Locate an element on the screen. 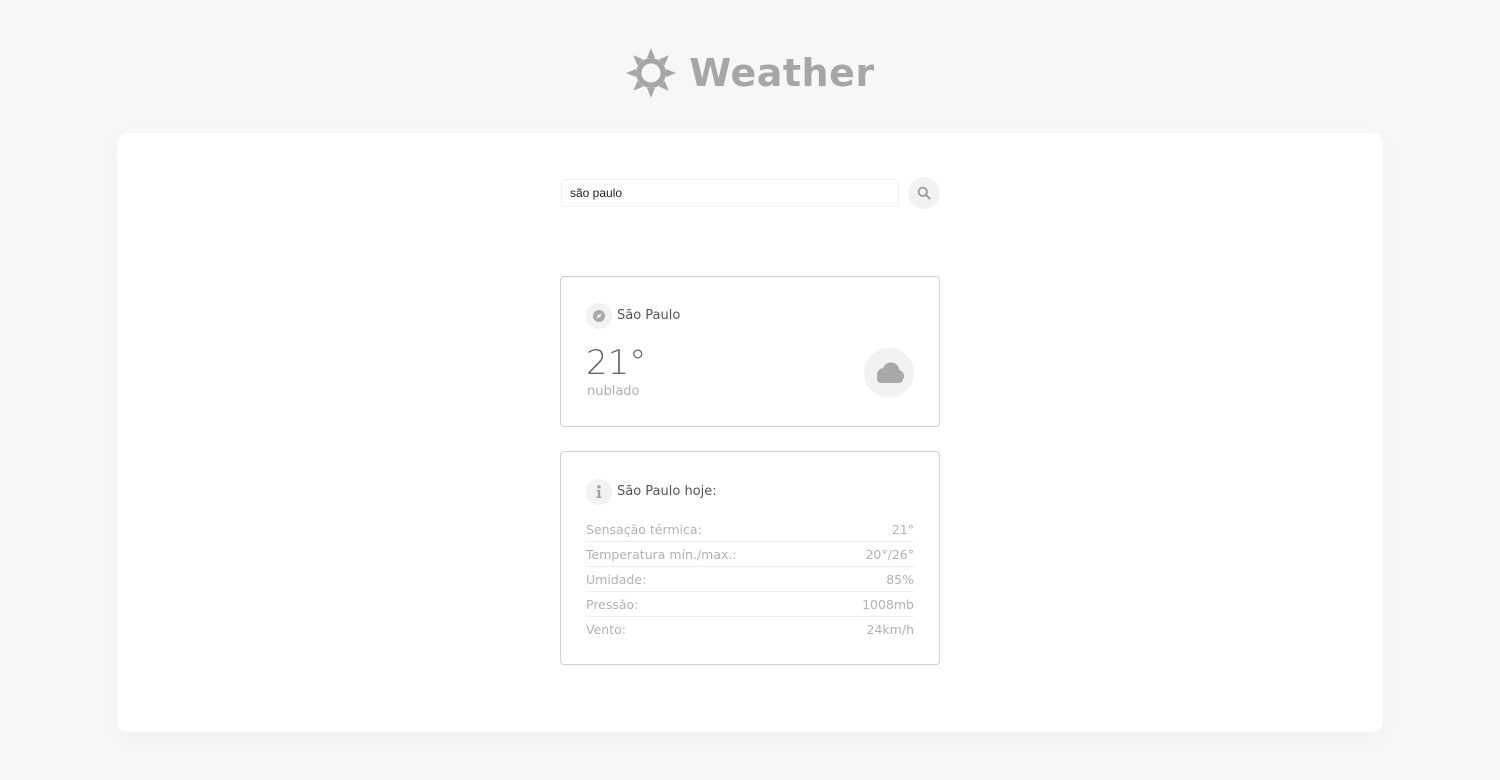 The image size is (1500, 780). detail-label: Pressão: is located at coordinates (612, 604).